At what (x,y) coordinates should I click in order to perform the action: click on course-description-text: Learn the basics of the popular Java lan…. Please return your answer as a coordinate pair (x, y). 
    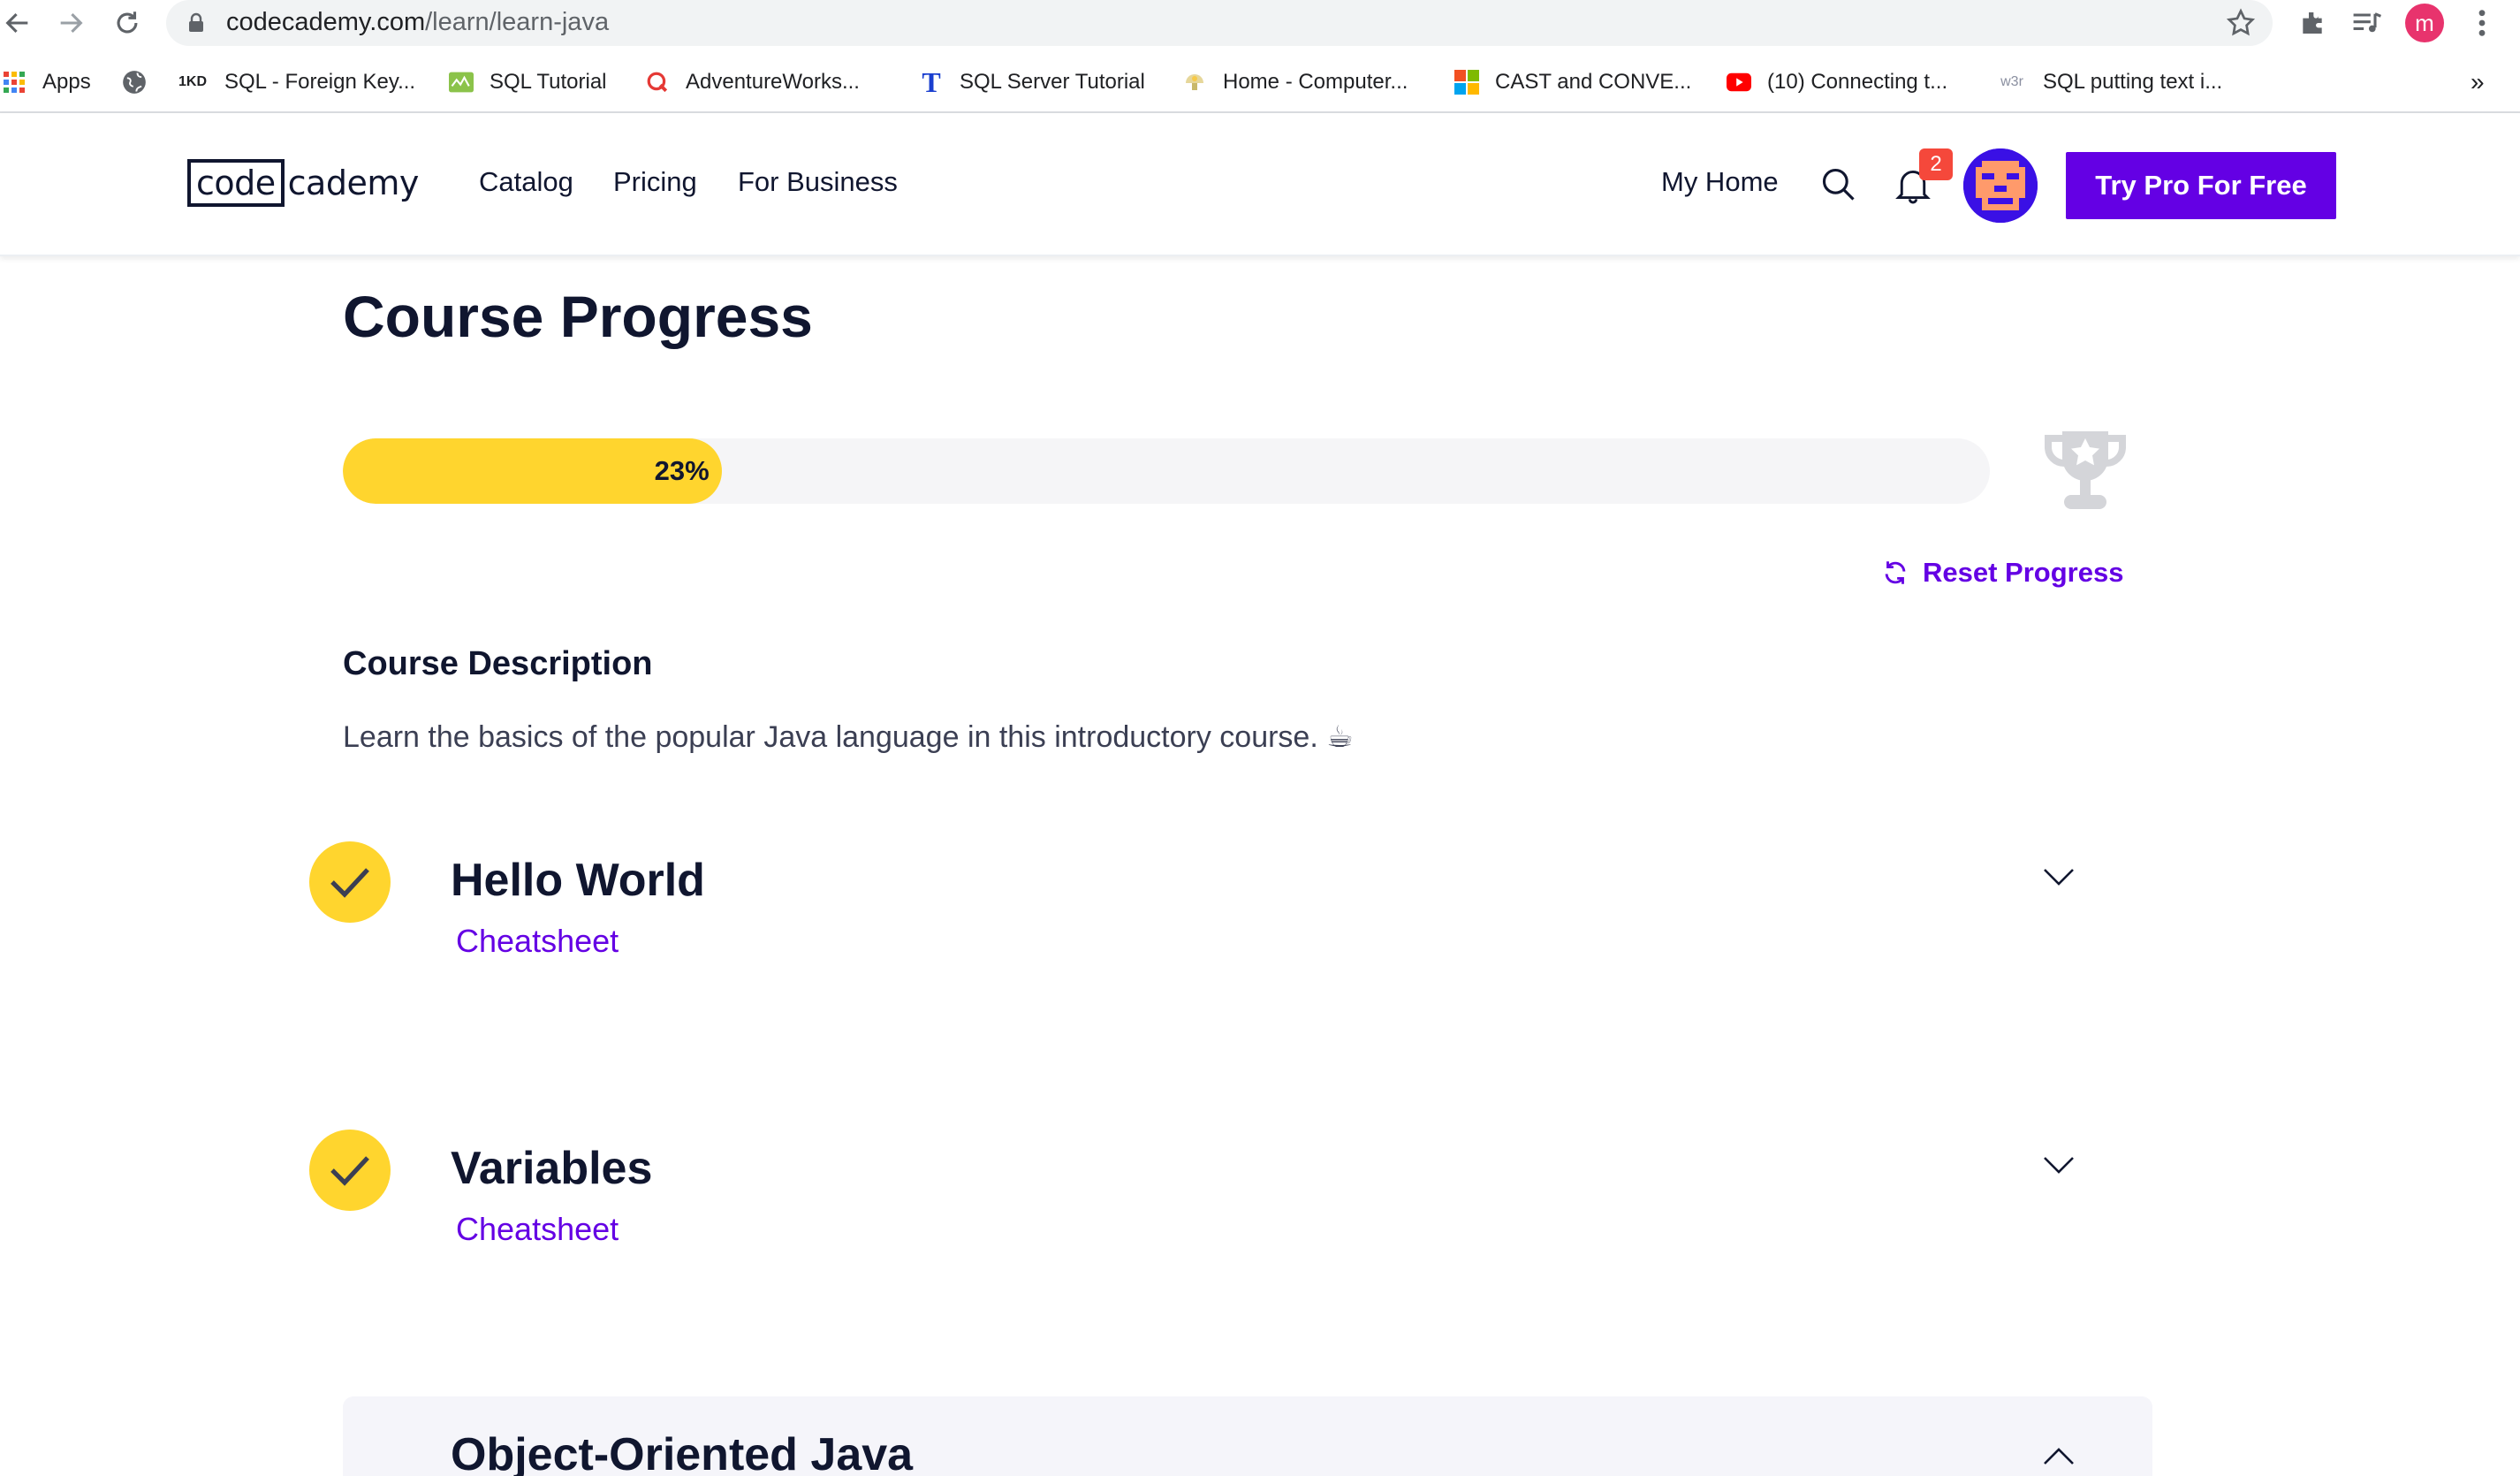
    Looking at the image, I should click on (848, 737).